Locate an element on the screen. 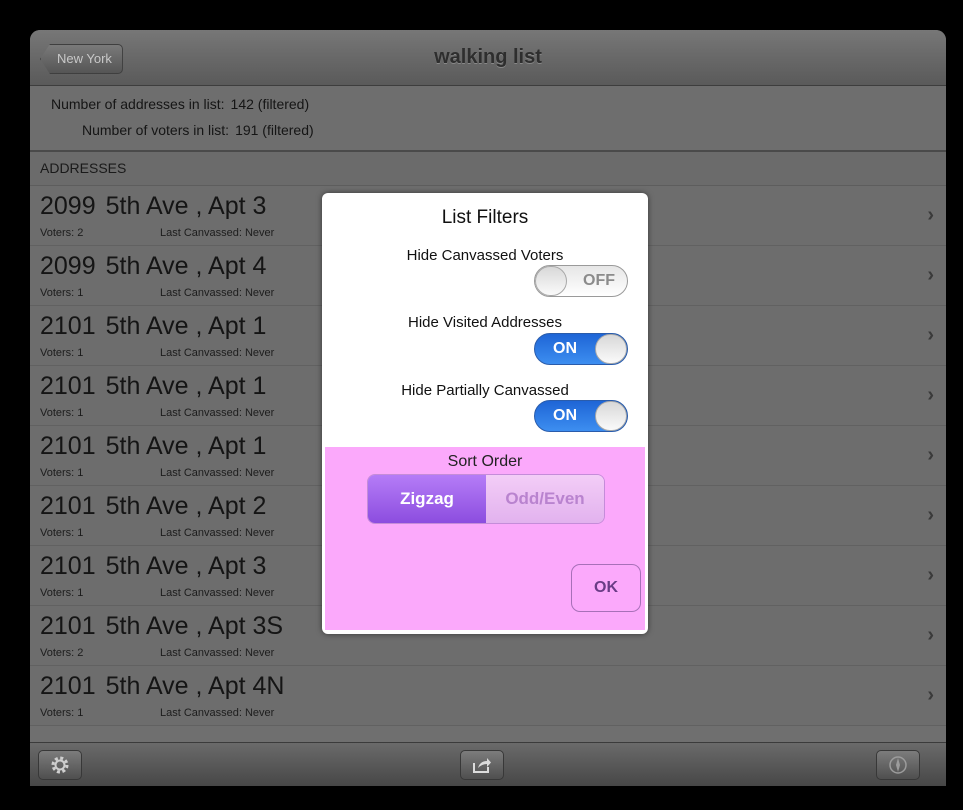  voter-count-line: Number of voters in list: 191 (filtered) is located at coordinates (198, 130).